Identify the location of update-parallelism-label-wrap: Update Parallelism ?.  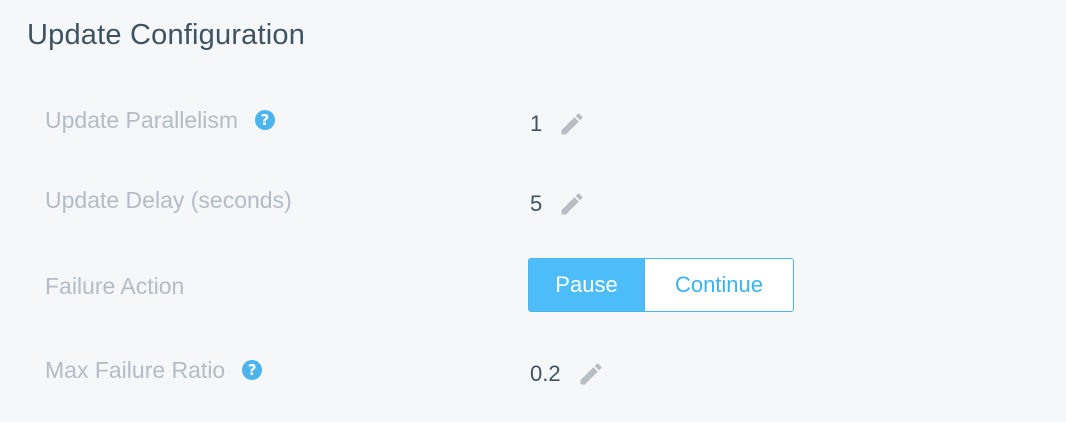
(160, 120).